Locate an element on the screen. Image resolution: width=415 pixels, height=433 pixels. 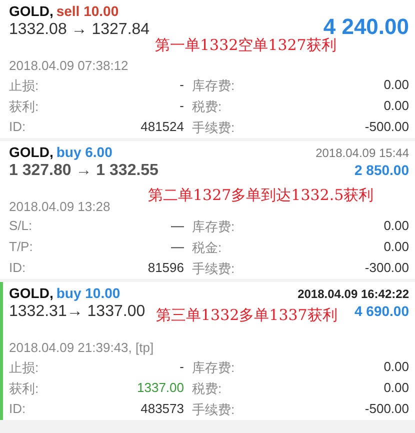
open-time: 2018.04.09 16:42:22 is located at coordinates (353, 294).